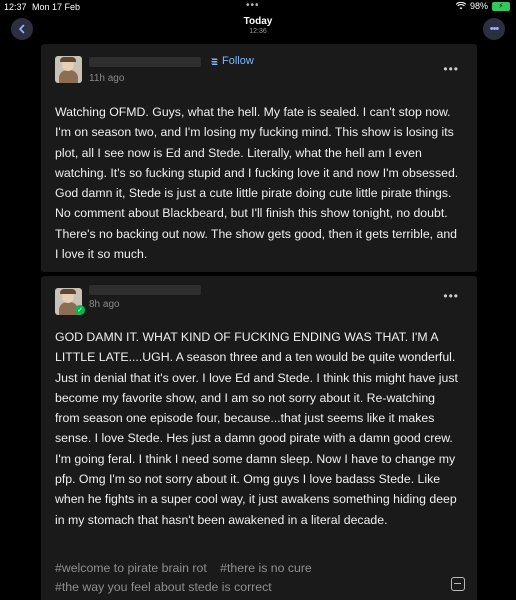 The image size is (516, 600). Describe the element at coordinates (478, 6) in the screenshot. I see `battery-percent: 98%` at that location.